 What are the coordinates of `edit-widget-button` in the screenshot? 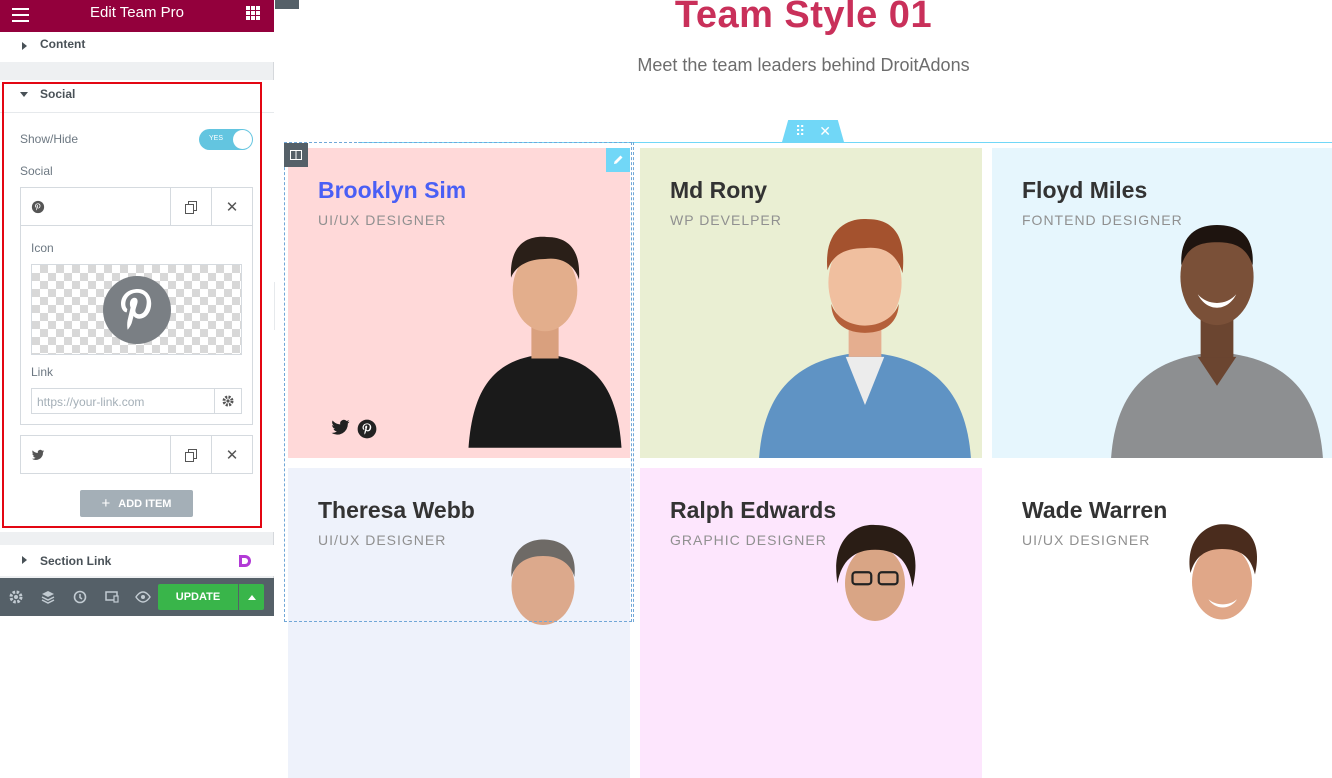 It's located at (618, 160).